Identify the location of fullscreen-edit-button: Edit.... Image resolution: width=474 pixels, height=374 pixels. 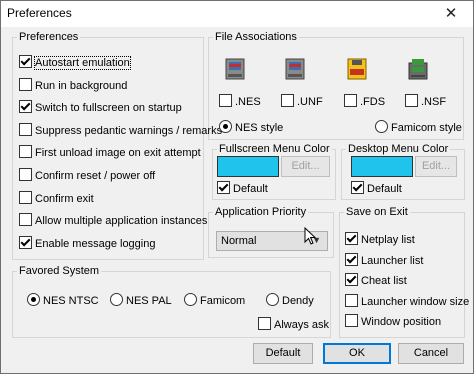
(305, 166).